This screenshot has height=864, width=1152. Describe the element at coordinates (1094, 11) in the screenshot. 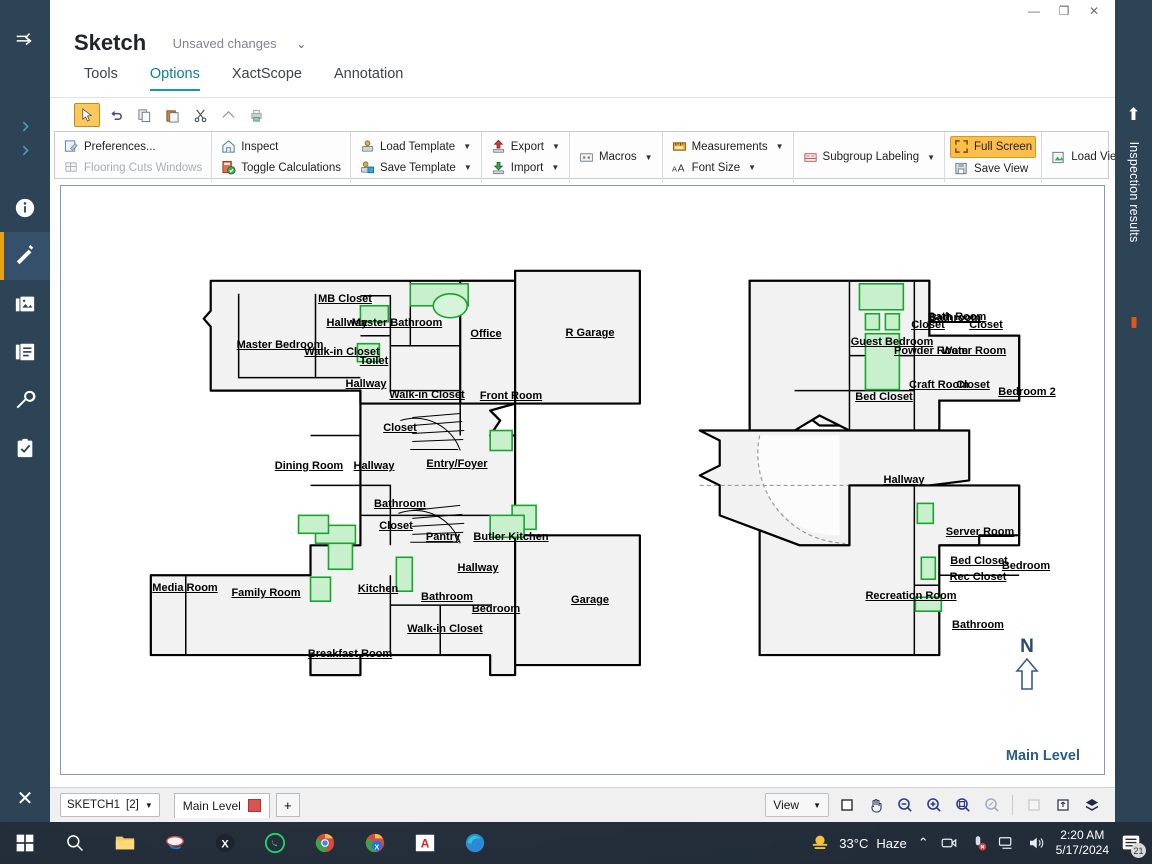

I see `close-window-button: ✕` at that location.